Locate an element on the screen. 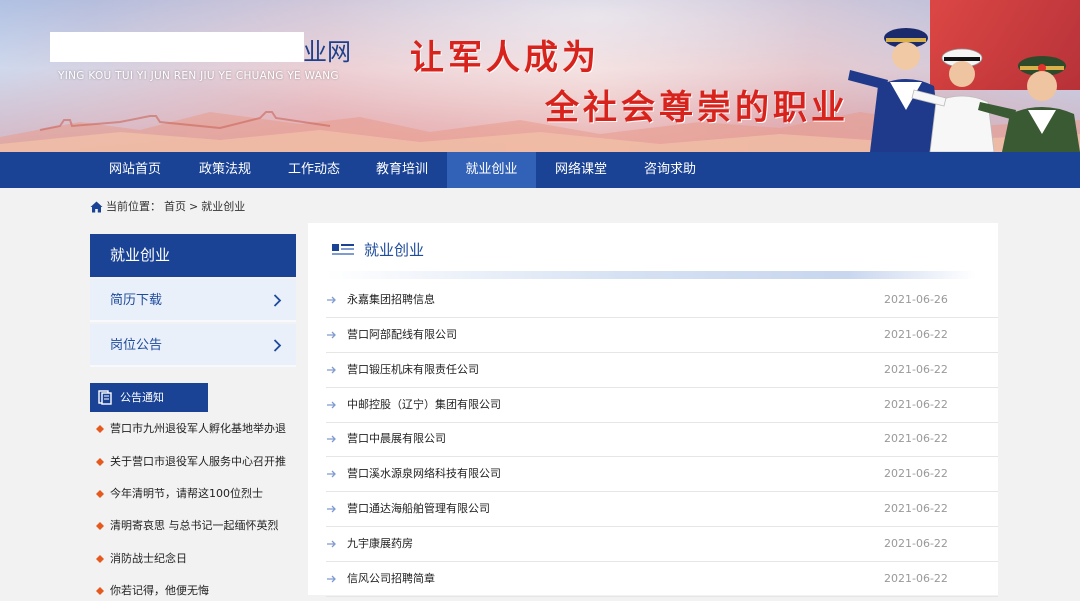 The image size is (1080, 601). nav-item-policy: 政策法规 is located at coordinates (225, 170).